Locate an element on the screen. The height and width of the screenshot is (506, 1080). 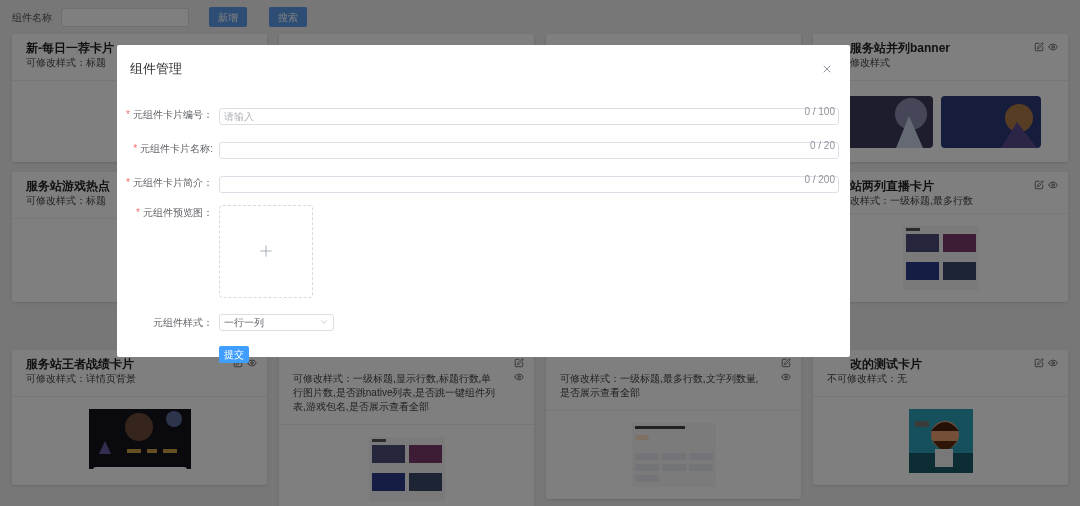
card-title: 服务站游戏热点 is located at coordinates (68, 186).